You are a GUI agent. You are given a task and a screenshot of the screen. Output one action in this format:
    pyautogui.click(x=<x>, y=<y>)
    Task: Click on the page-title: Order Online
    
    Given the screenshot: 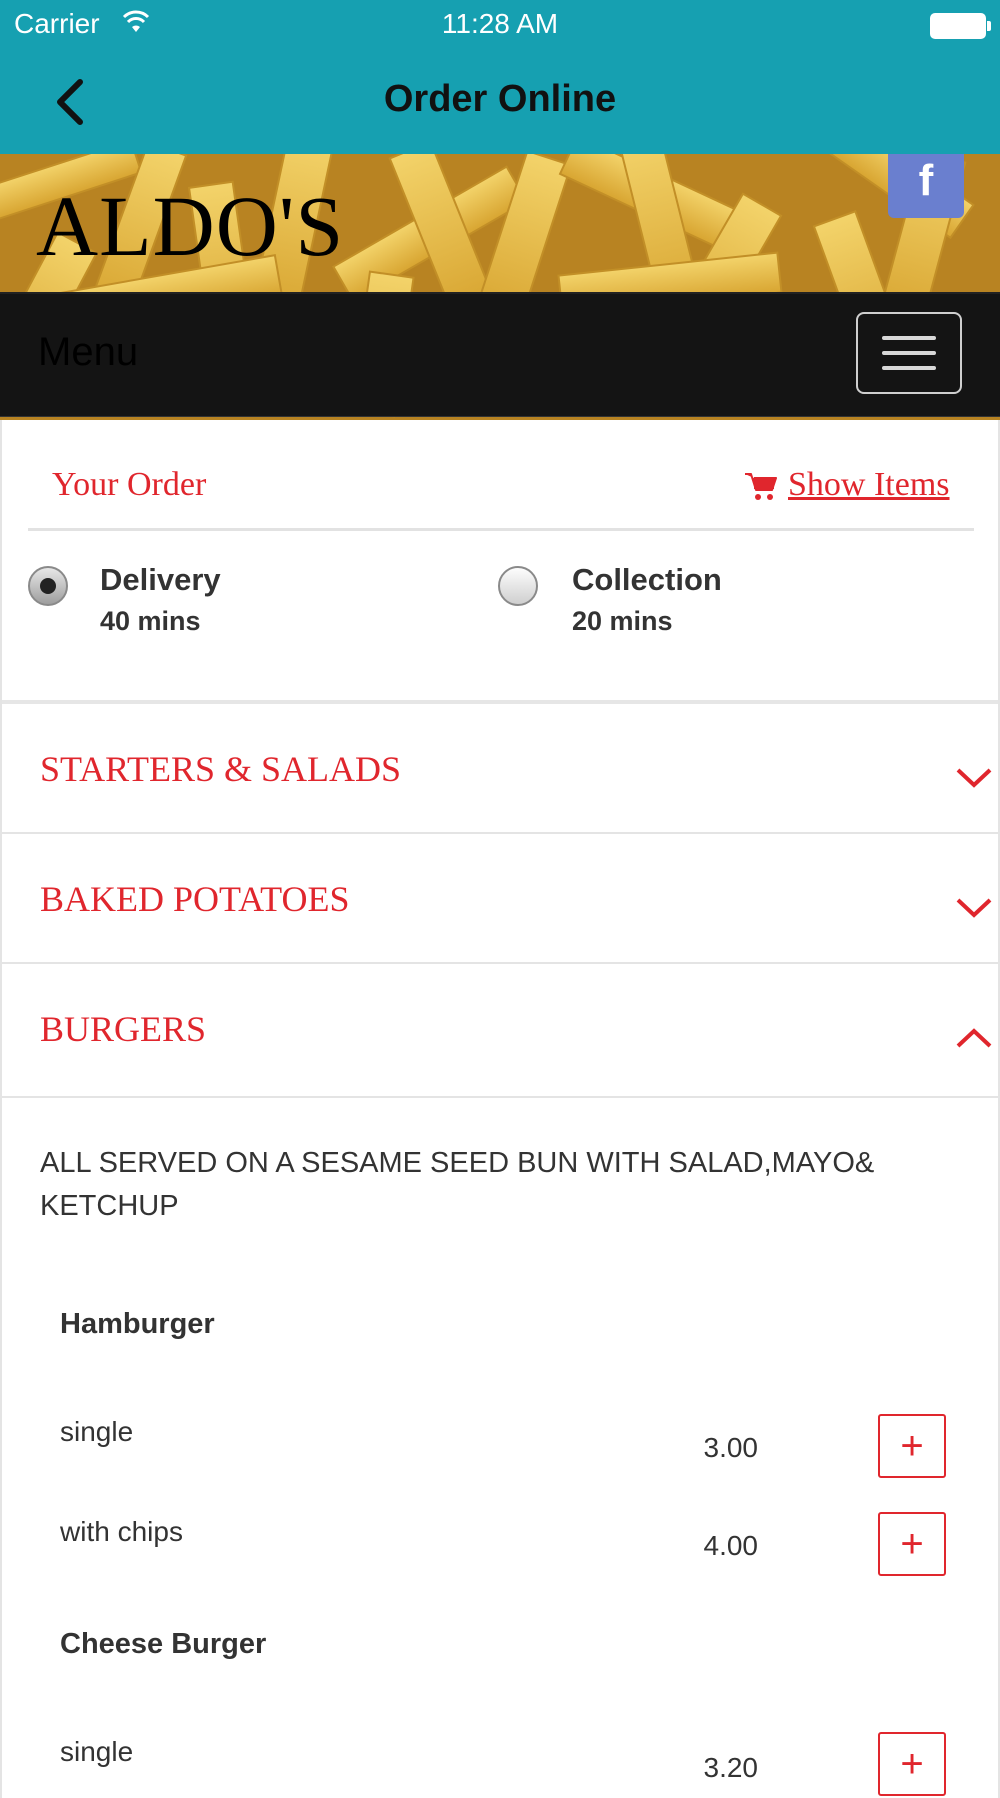 What is the action you would take?
    pyautogui.click(x=500, y=99)
    